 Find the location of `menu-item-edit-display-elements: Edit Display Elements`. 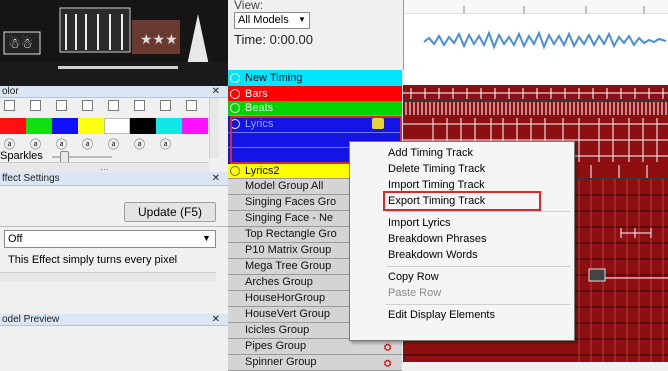

menu-item-edit-display-elements: Edit Display Elements is located at coordinates (441, 315).